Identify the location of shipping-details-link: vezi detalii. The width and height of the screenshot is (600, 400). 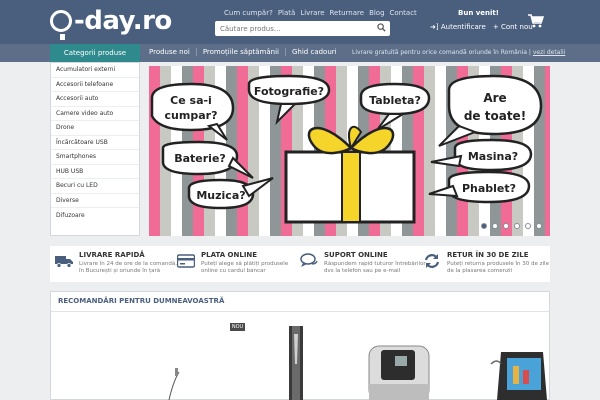
(549, 52).